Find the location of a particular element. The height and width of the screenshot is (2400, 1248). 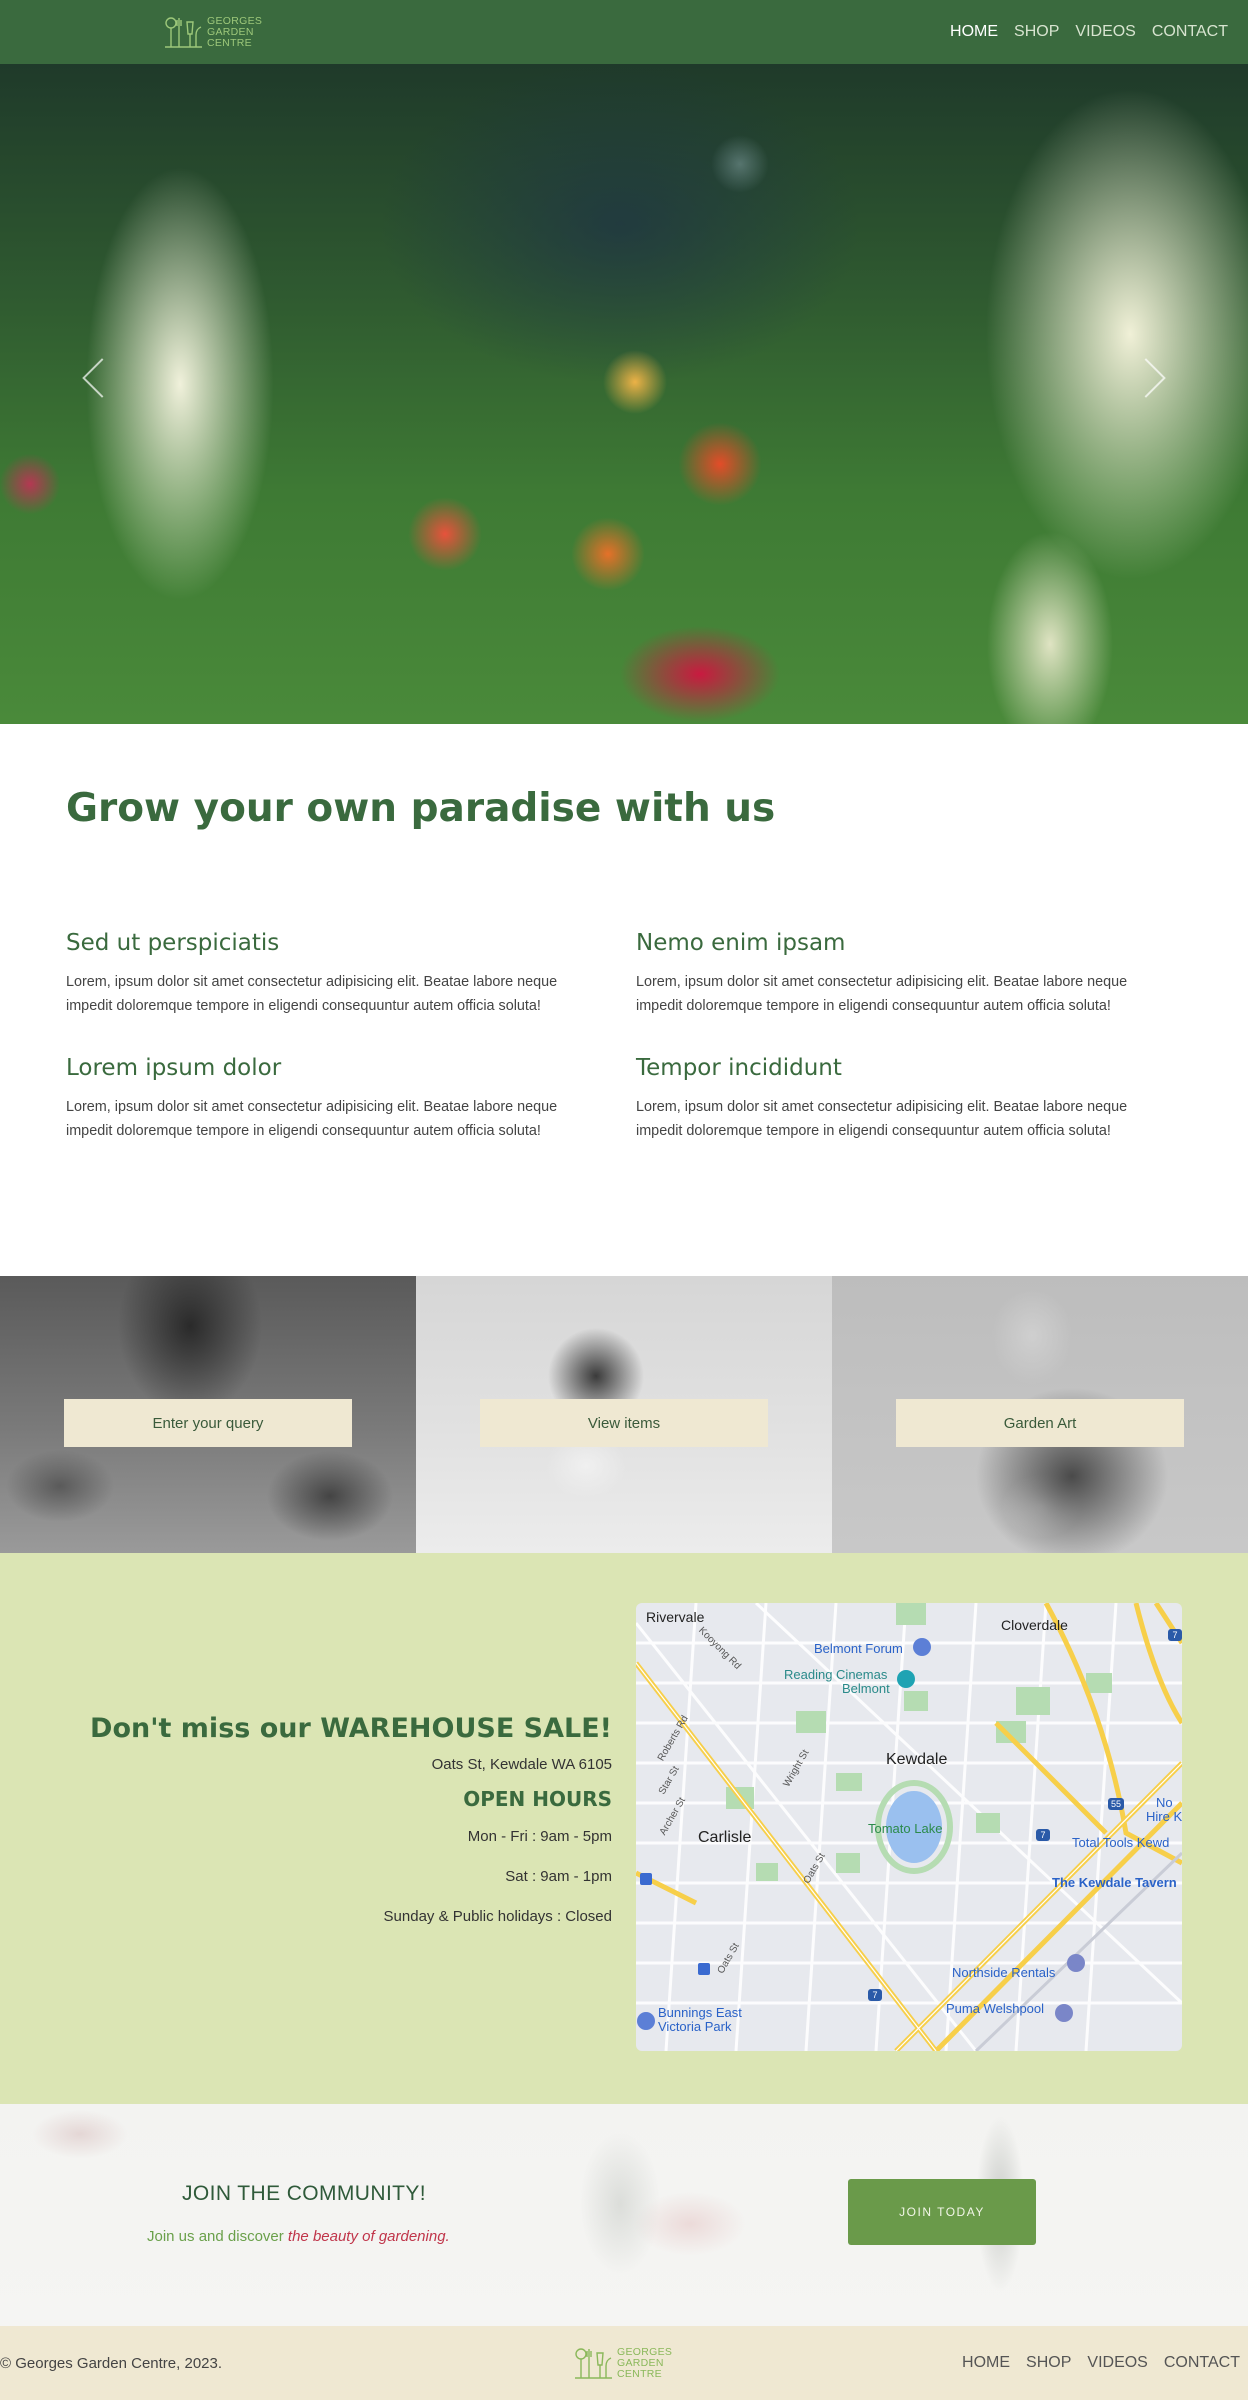

feature-title: Sed ut perspiciatis is located at coordinates (173, 943).